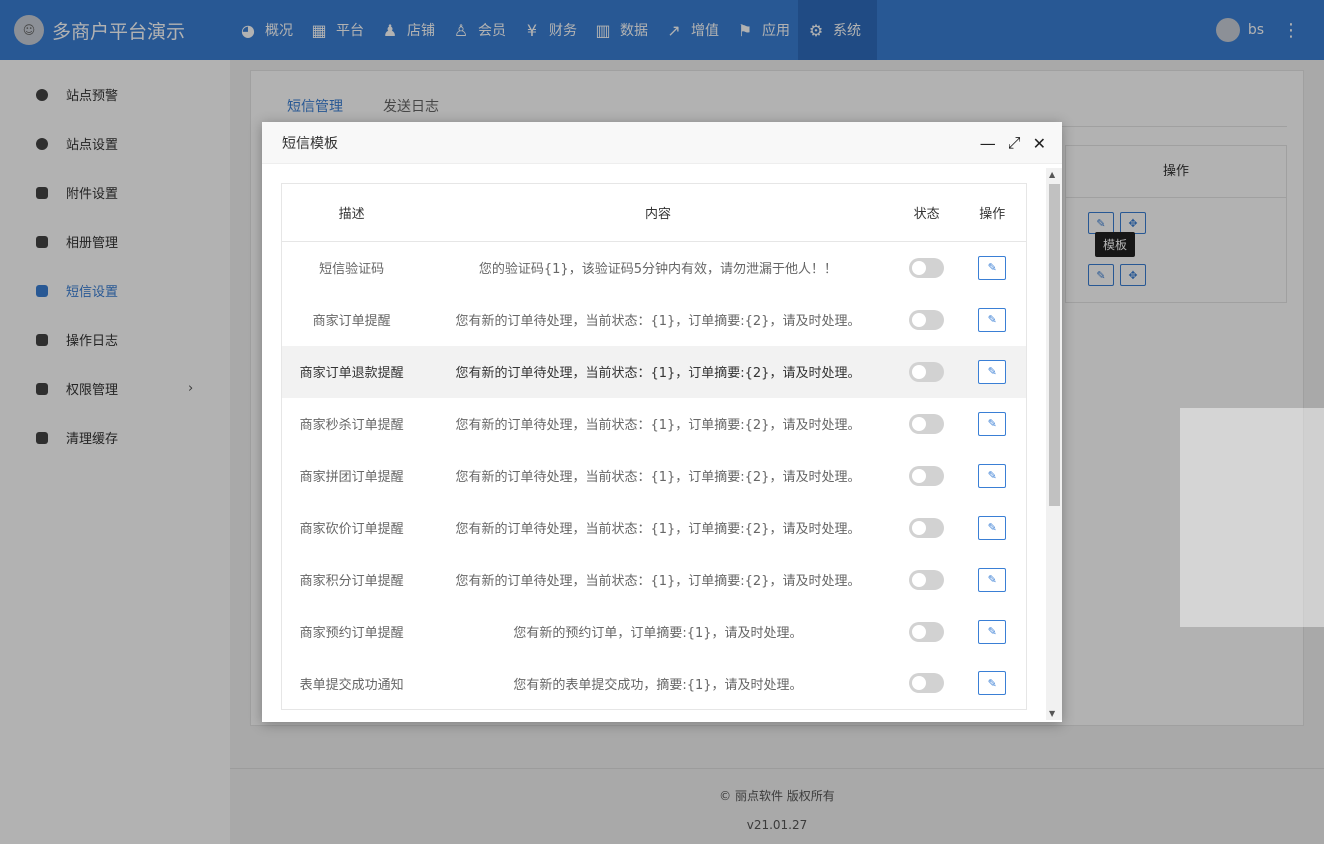 The width and height of the screenshot is (1324, 844). What do you see at coordinates (351, 425) in the screenshot?
I see `row-desc: 商家秒杀订单提醒` at bounding box center [351, 425].